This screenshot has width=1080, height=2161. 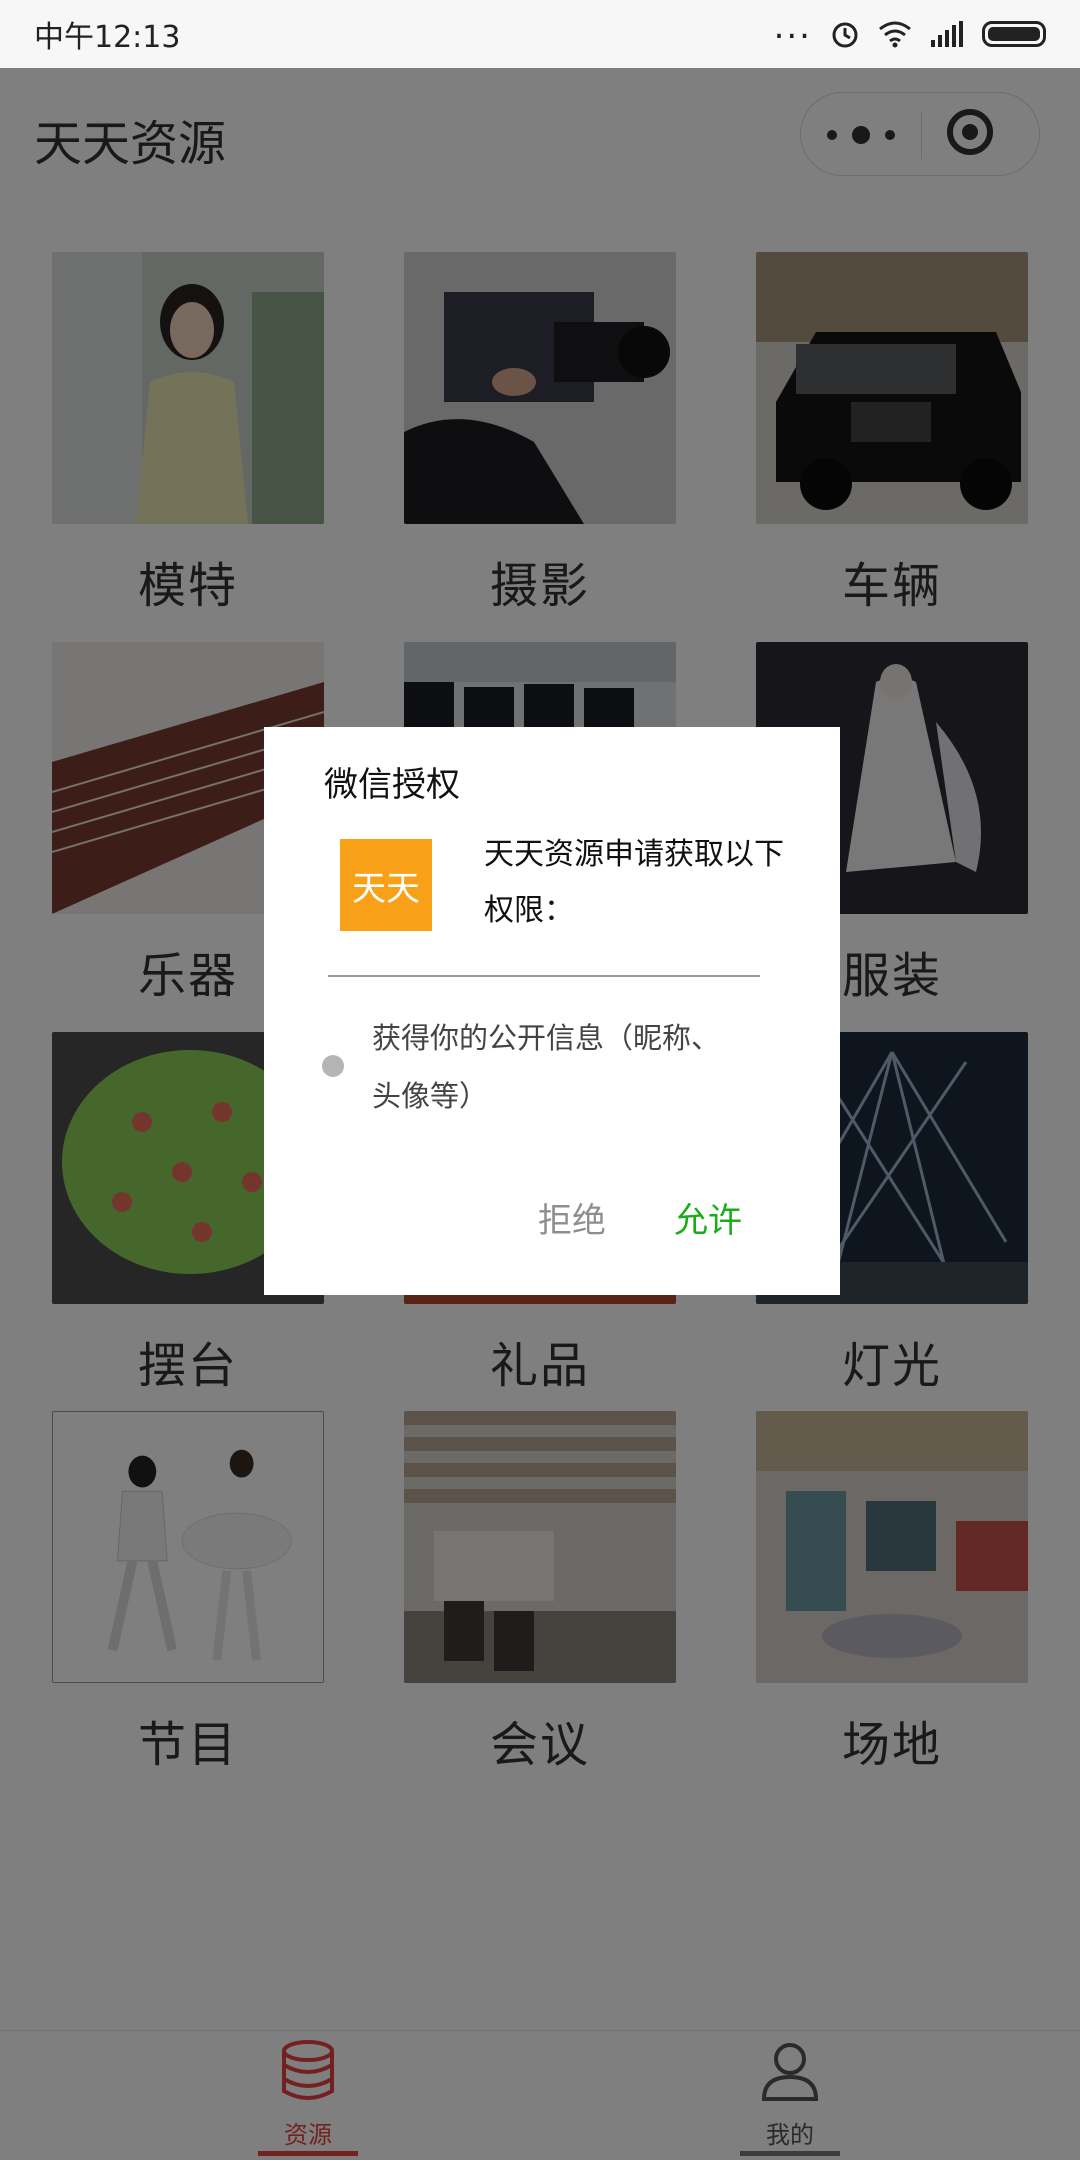 I want to click on dialog-divider, so click(x=544, y=976).